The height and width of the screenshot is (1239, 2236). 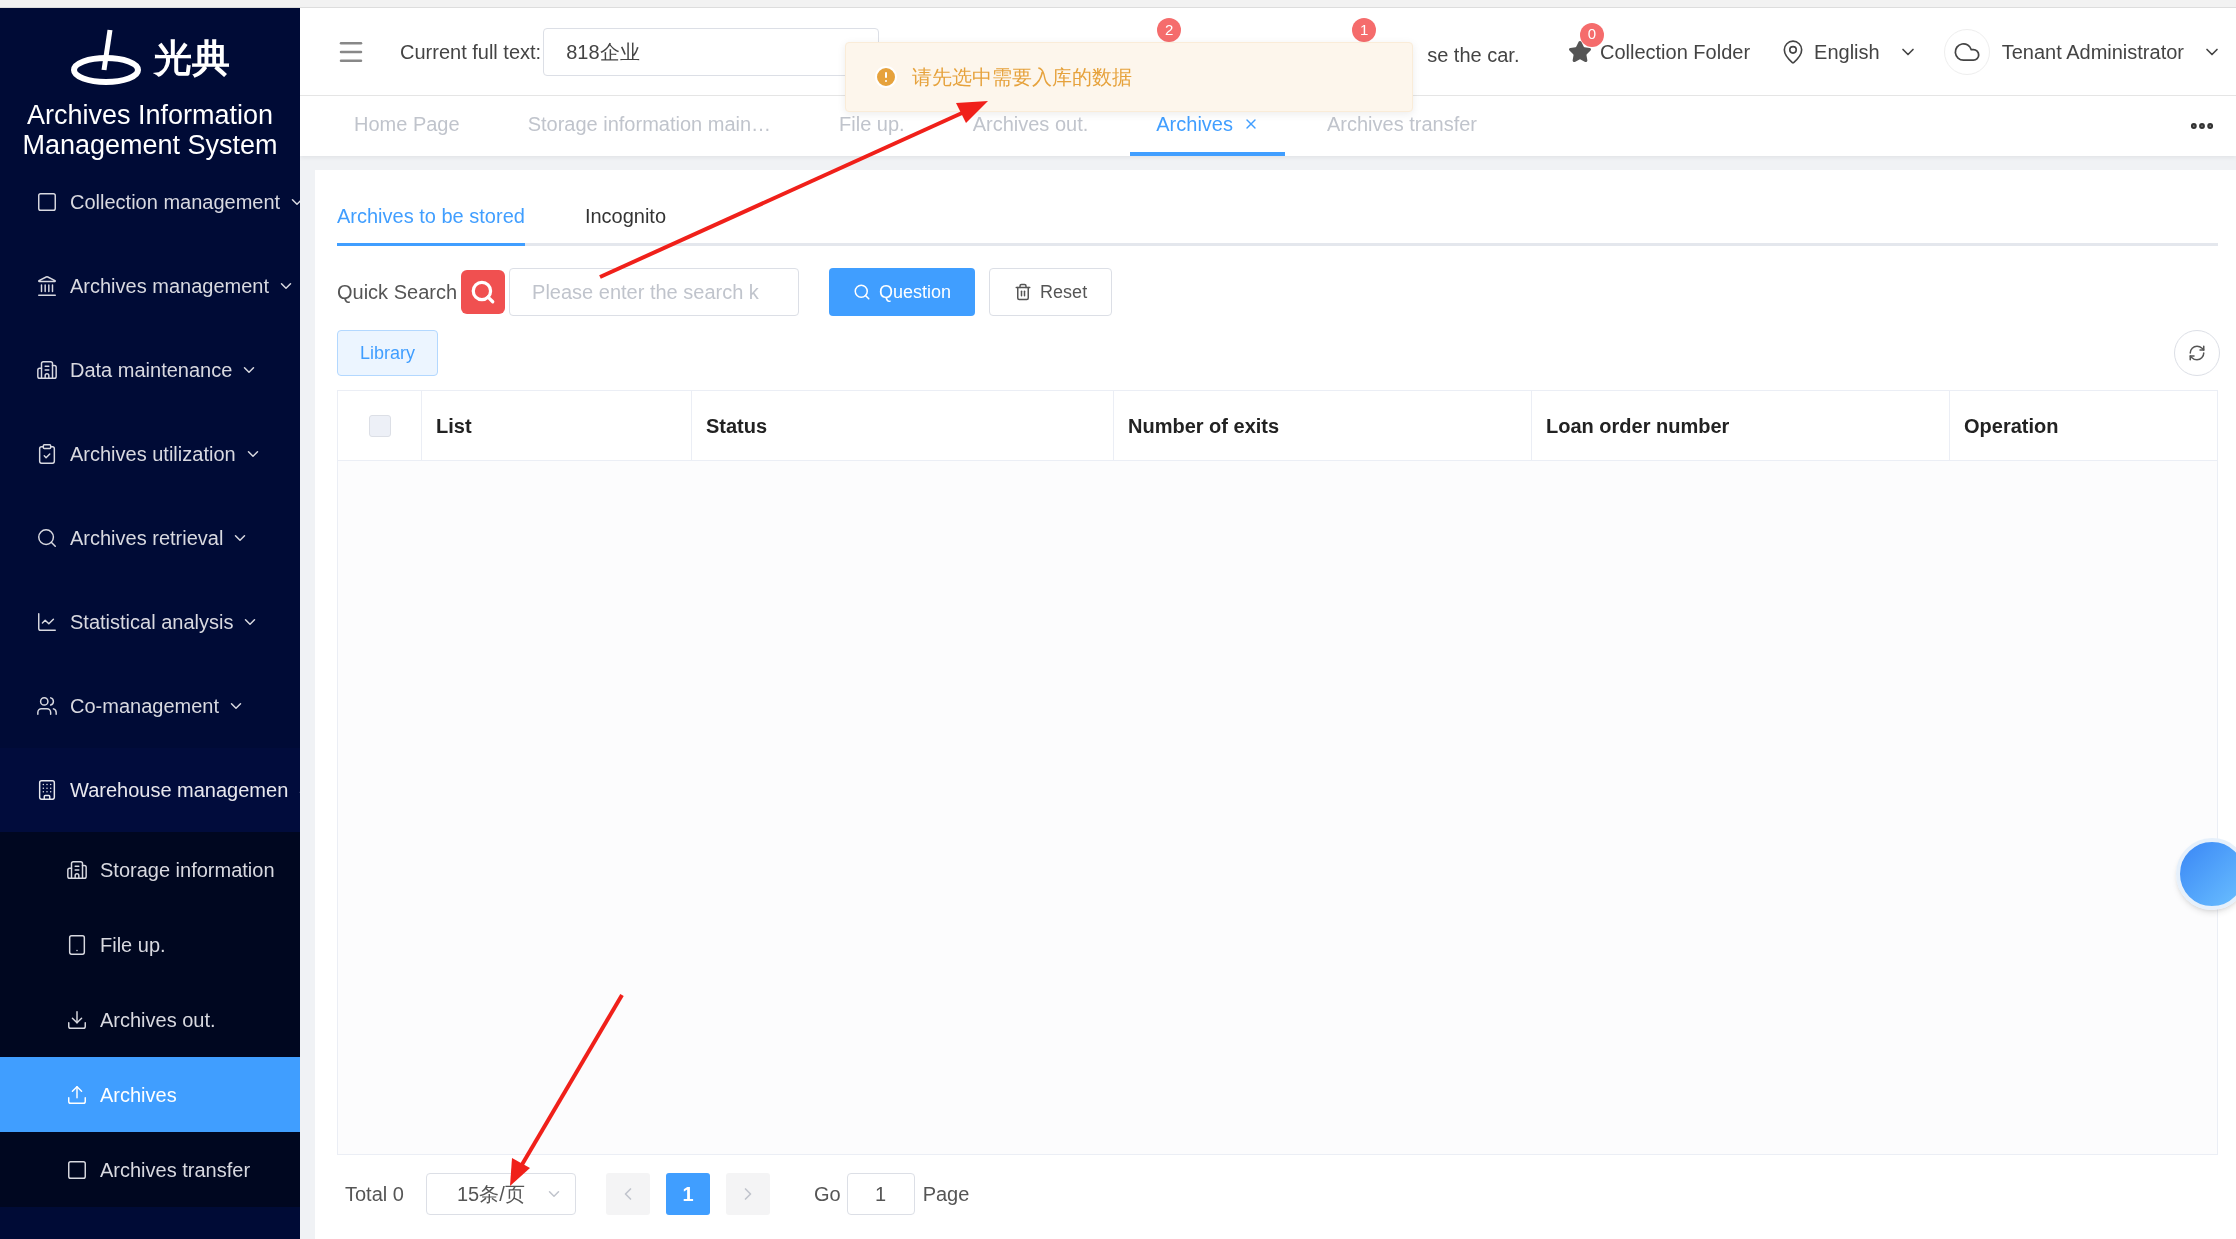 What do you see at coordinates (1592, 34) in the screenshot?
I see `count-badge: 0` at bounding box center [1592, 34].